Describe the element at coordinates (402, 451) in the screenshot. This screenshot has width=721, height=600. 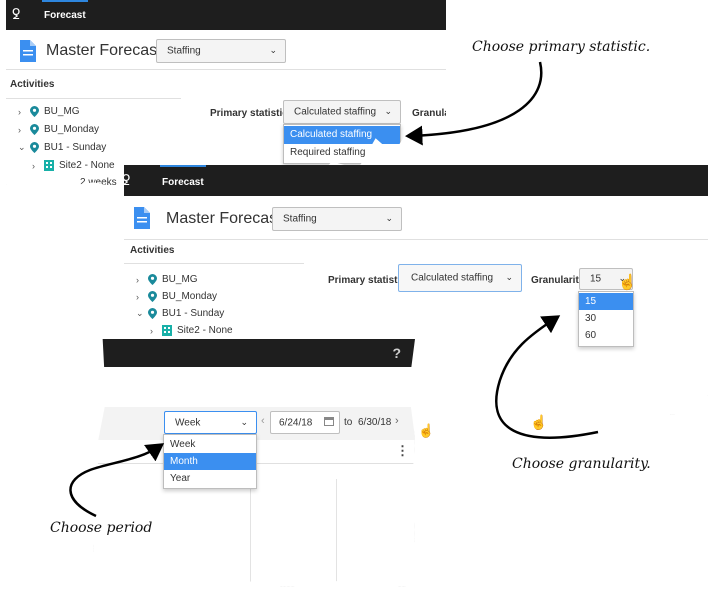
I see `more-options-icon: ⋮` at that location.